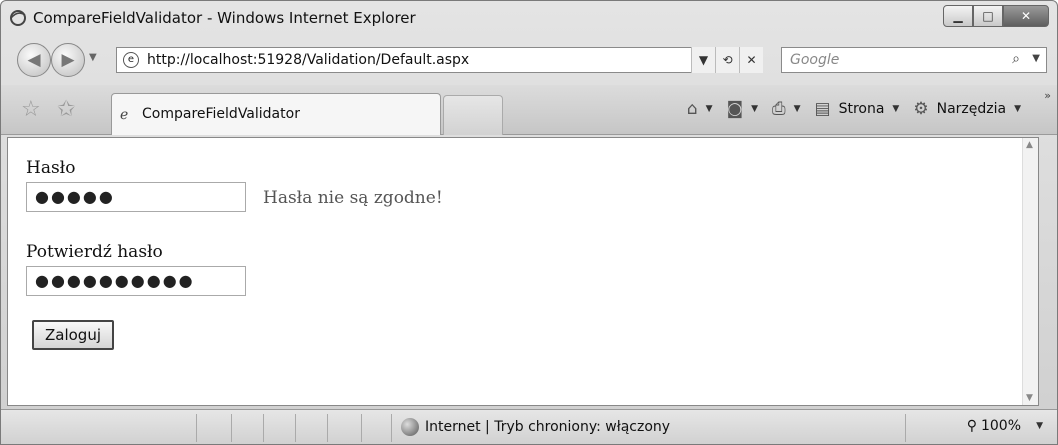 This screenshot has height=445, width=1058. I want to click on back-button: ◀, so click(34, 60).